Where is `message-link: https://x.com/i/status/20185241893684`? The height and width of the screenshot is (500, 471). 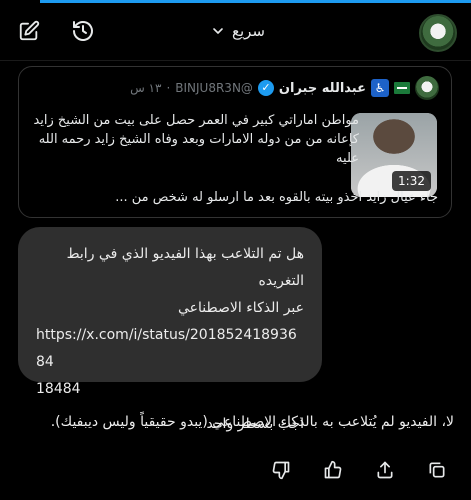 message-link: https://x.com/i/status/20185241893684 is located at coordinates (170, 349).